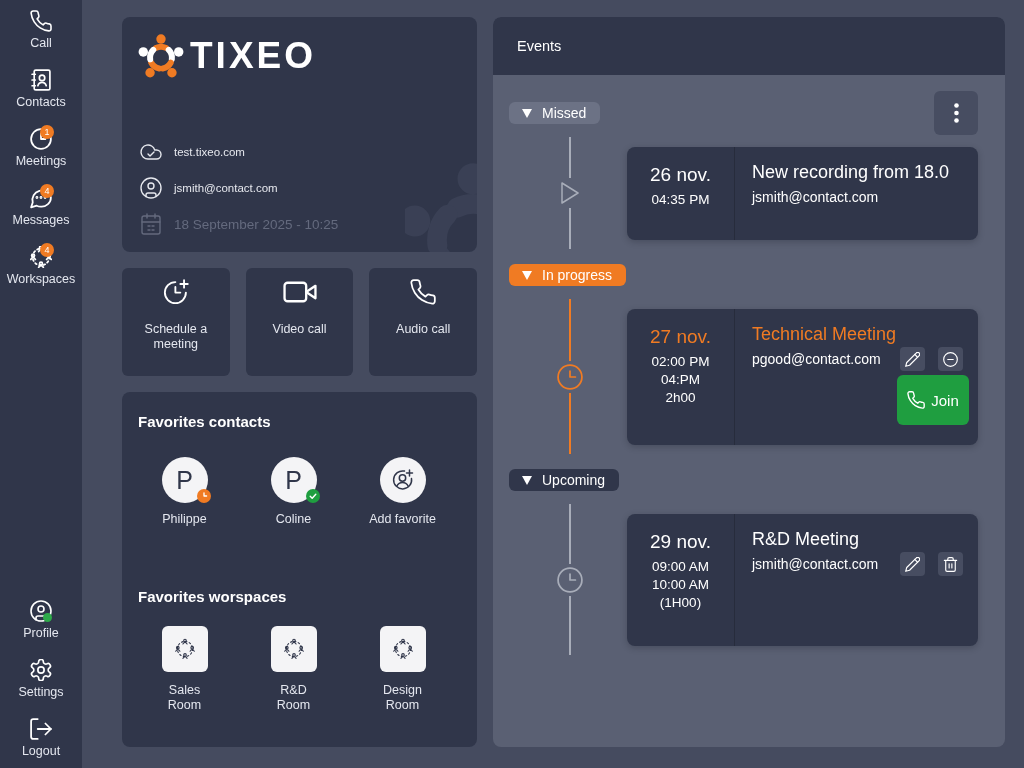 The width and height of the screenshot is (1024, 768). I want to click on calendar-icon, so click(151, 224).